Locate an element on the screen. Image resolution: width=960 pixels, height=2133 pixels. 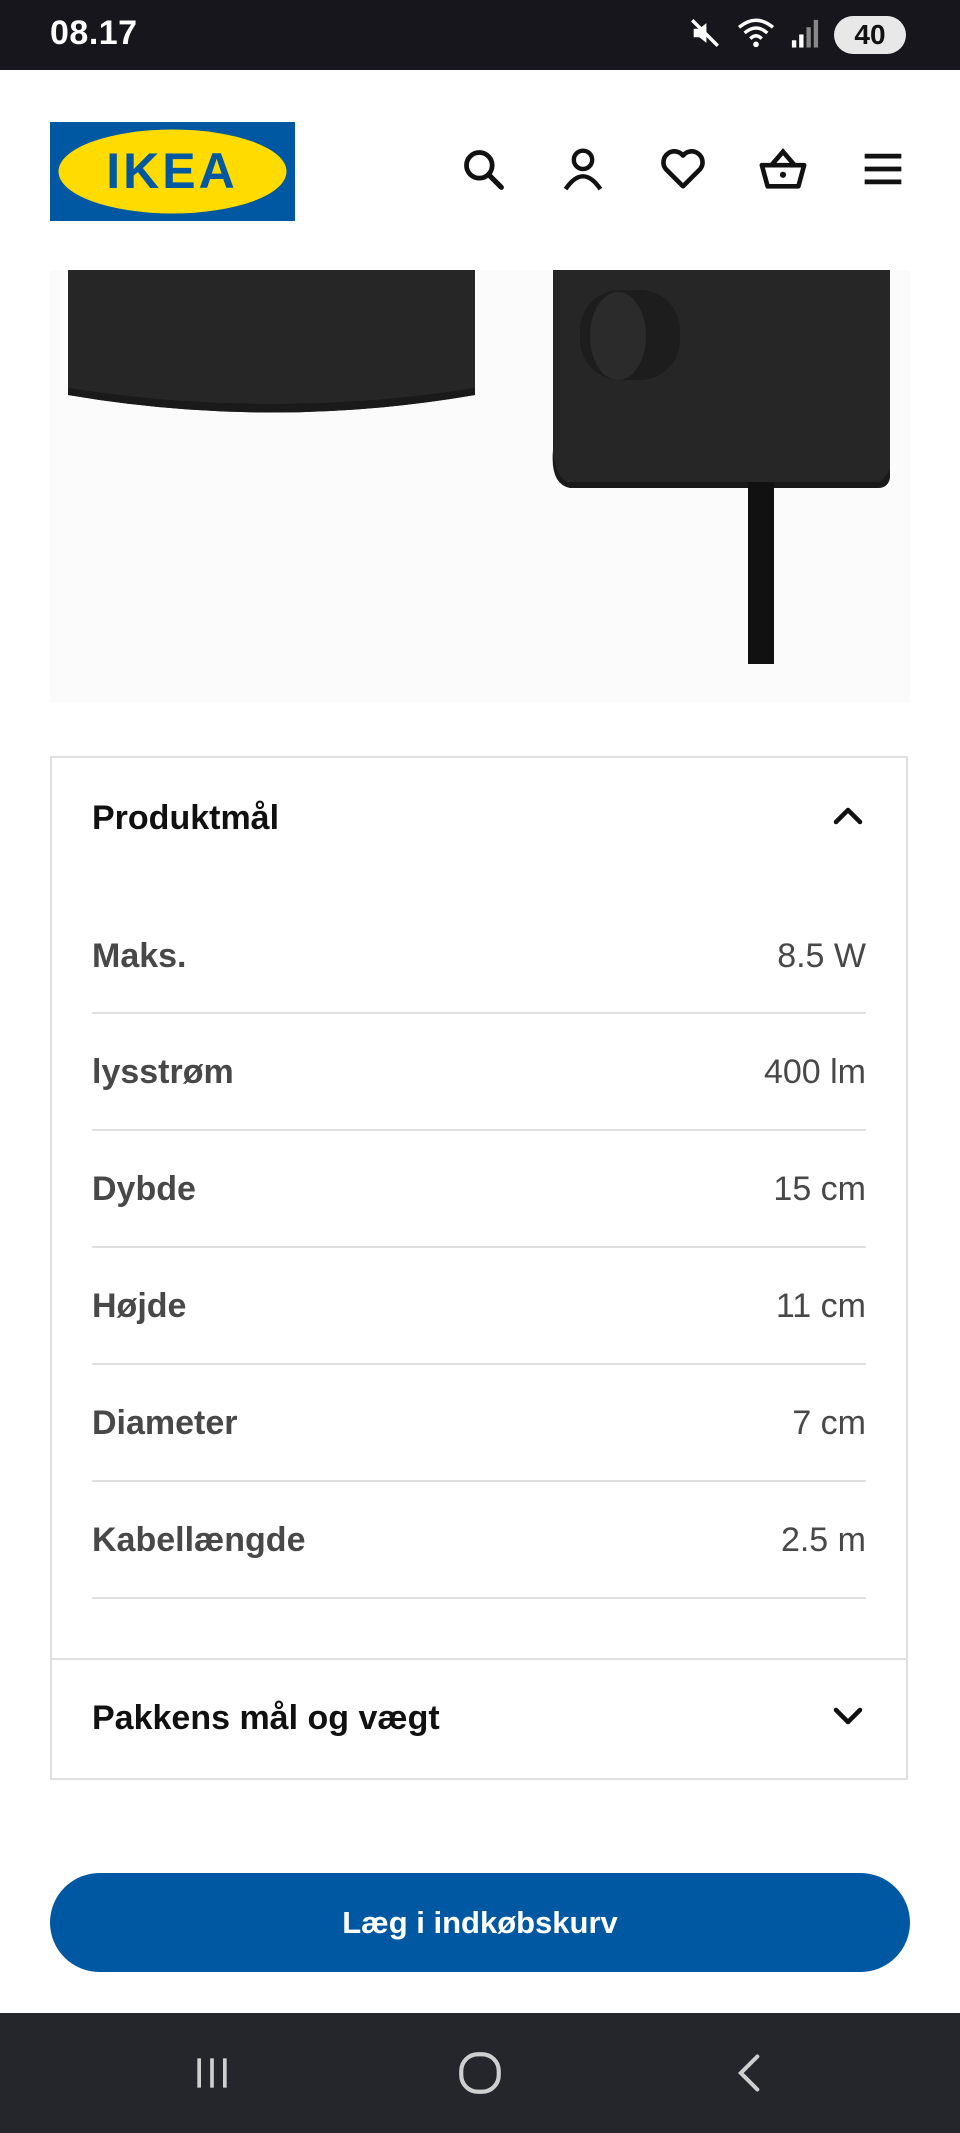
basket-icon is located at coordinates (783, 169).